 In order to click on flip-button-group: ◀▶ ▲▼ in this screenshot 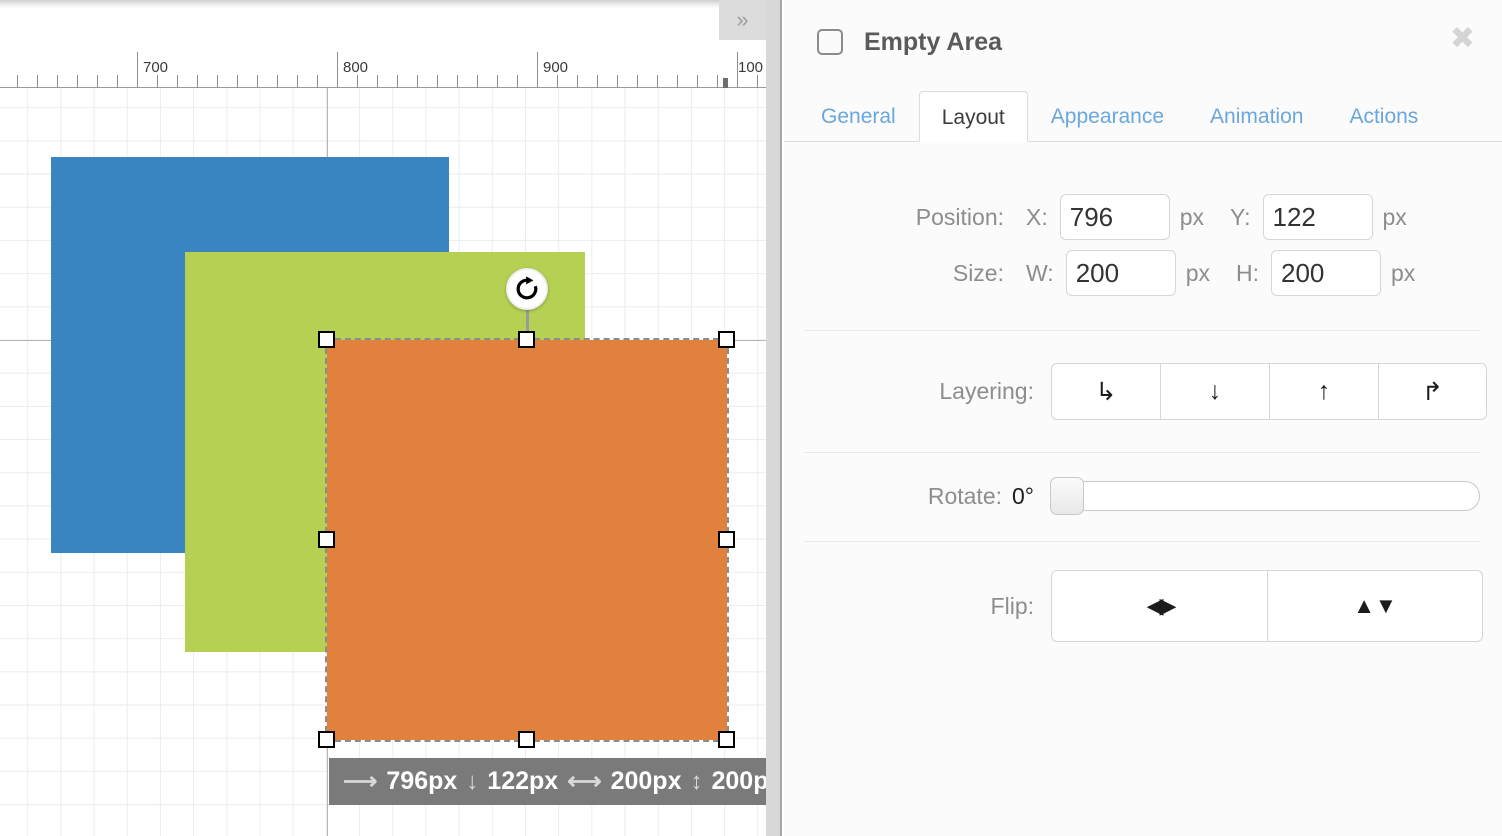, I will do `click(1267, 606)`.